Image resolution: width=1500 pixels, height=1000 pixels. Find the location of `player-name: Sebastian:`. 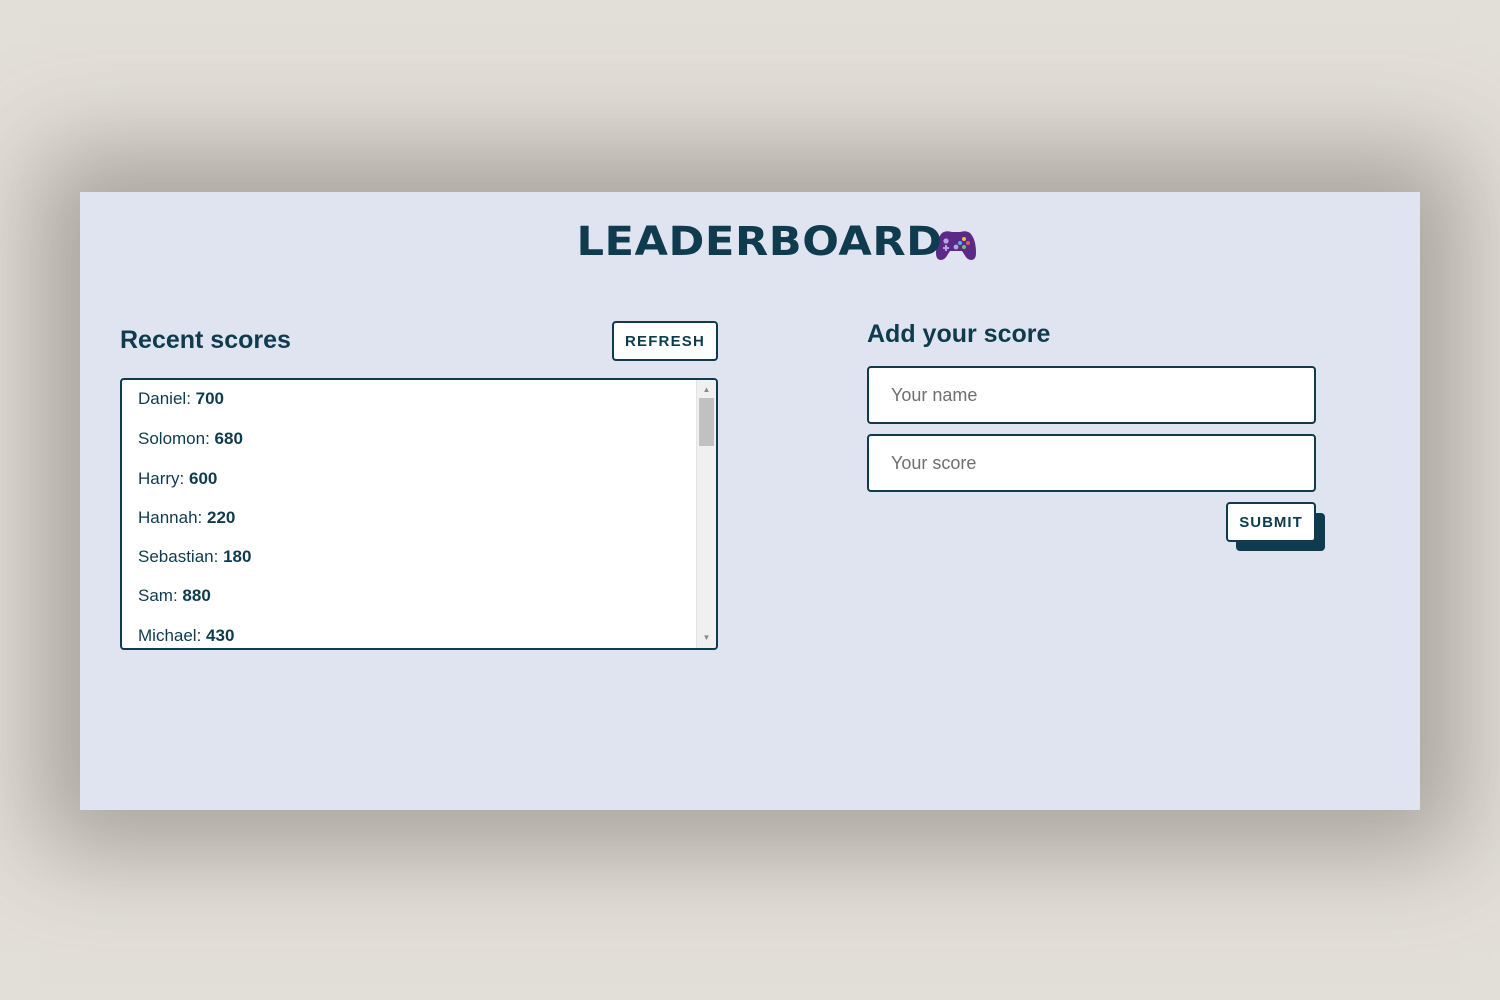

player-name: Sebastian: is located at coordinates (181, 557).